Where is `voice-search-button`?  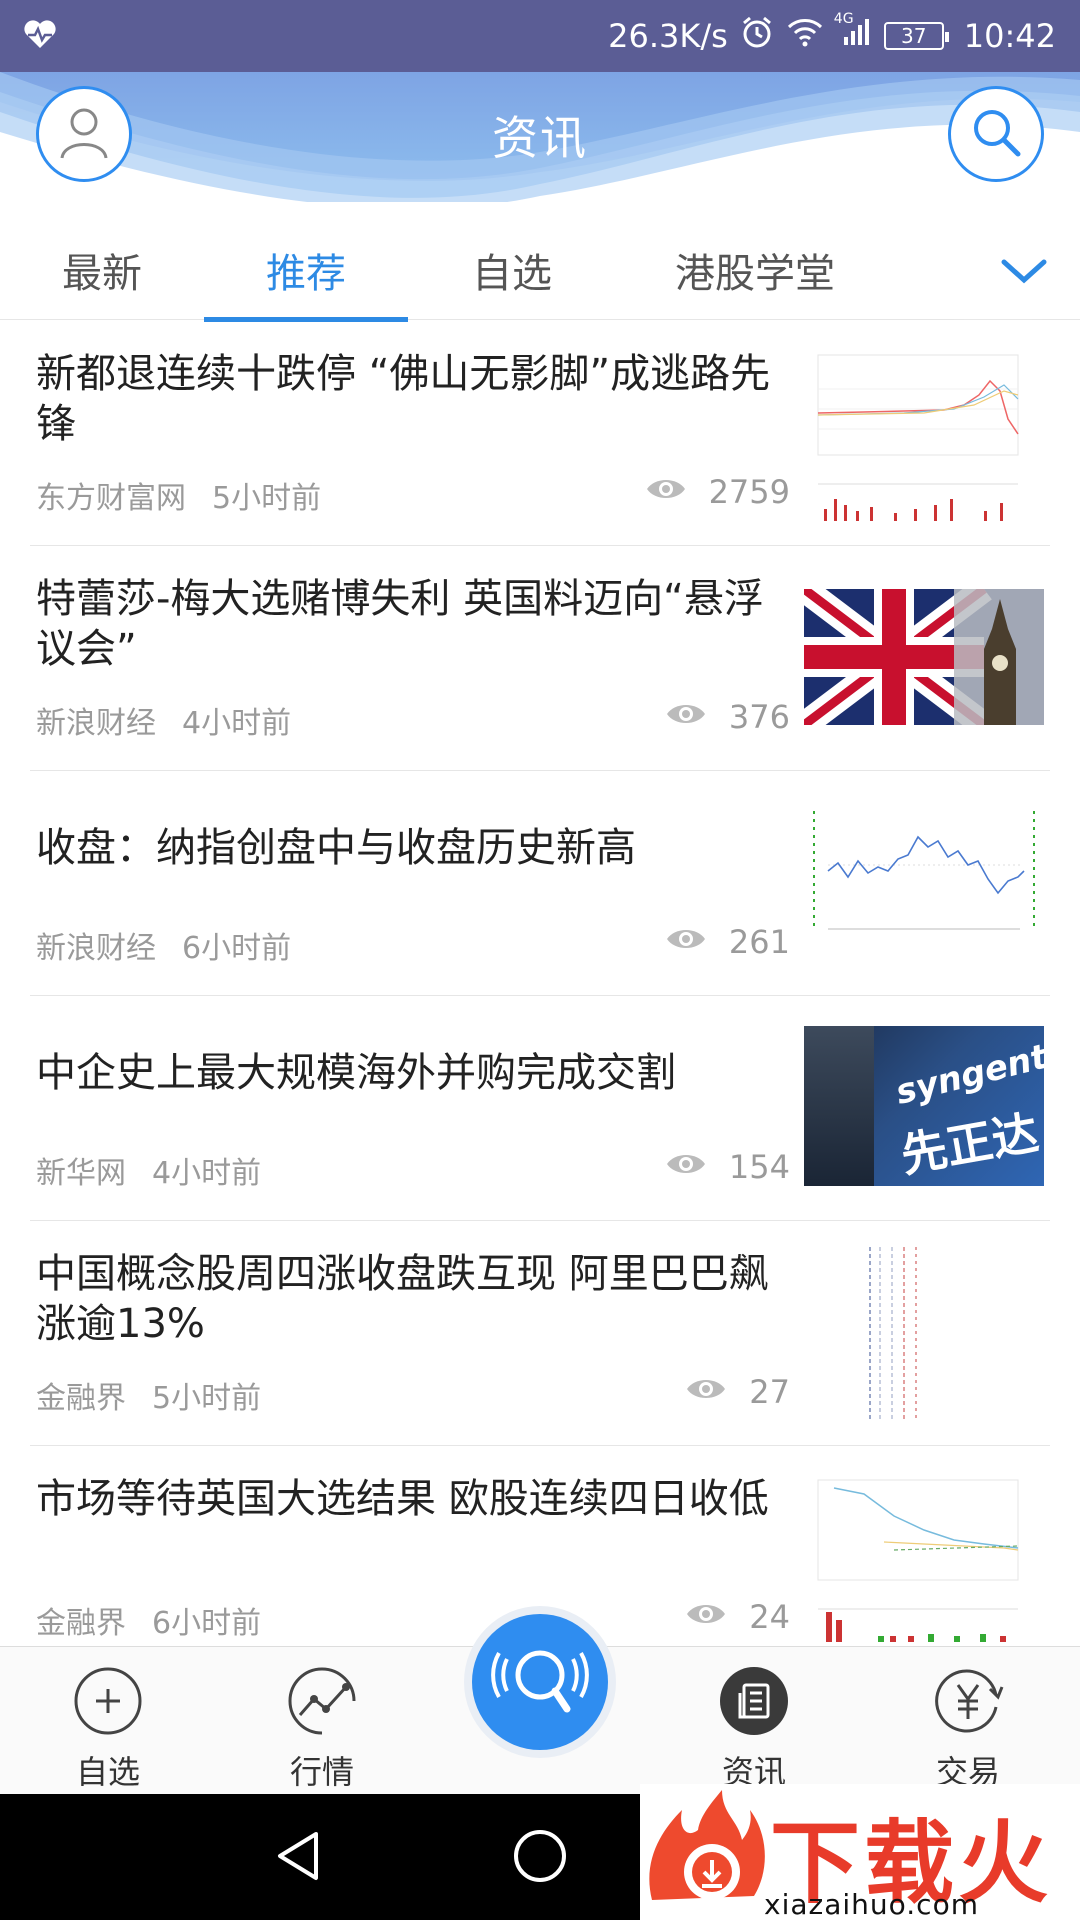
voice-search-button is located at coordinates (540, 1682).